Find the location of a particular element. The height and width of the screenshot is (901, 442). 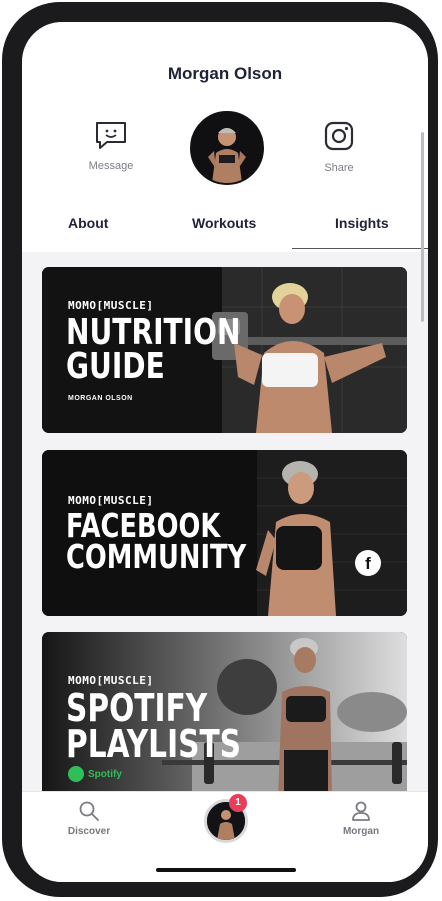

tab-insights: Insights is located at coordinates (362, 223).